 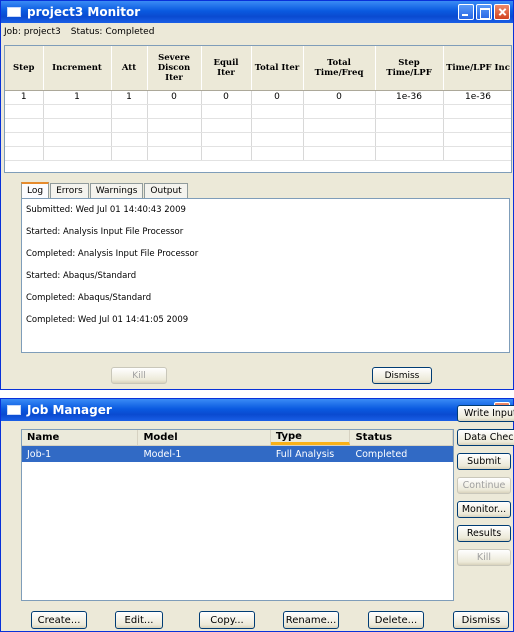 I want to click on job-model: Model-1, so click(x=162, y=454).